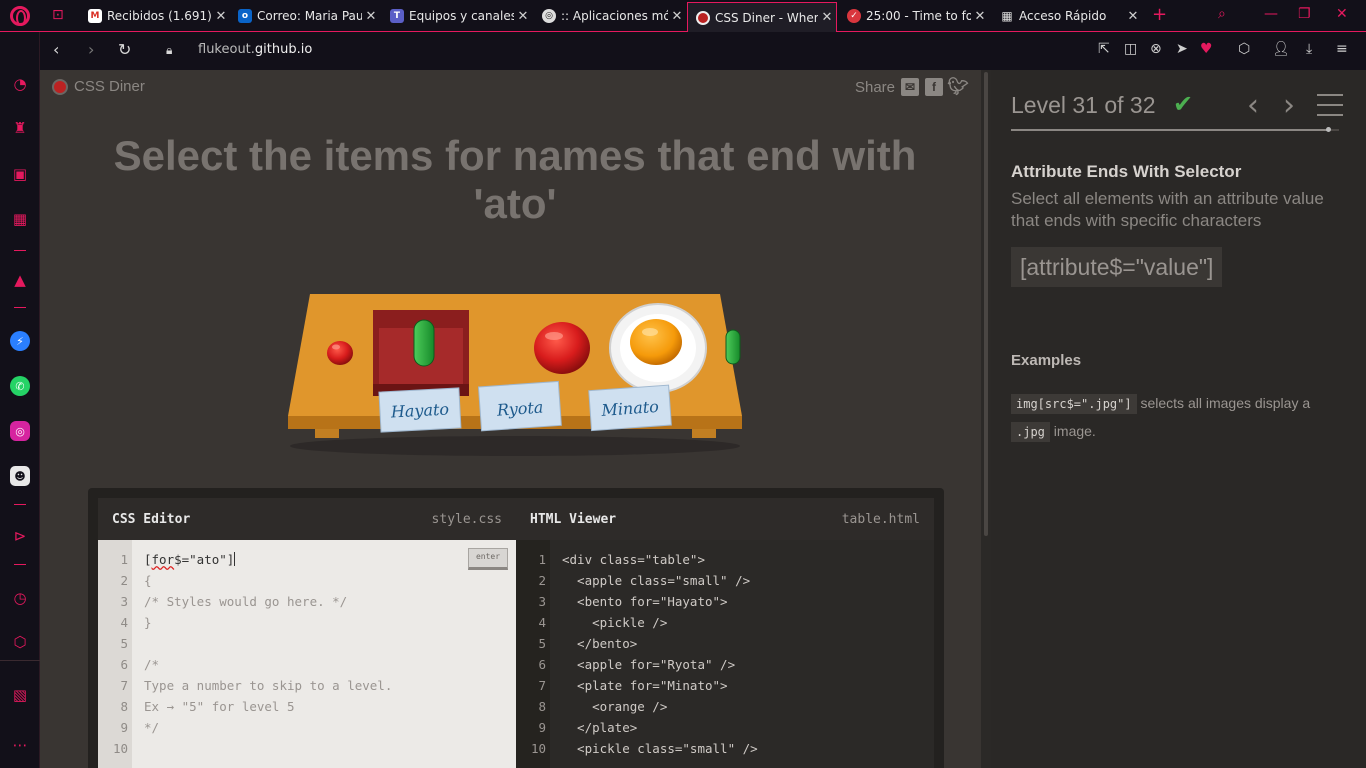 The height and width of the screenshot is (768, 1366). Describe the element at coordinates (725, 622) in the screenshot. I see `markup-line: 4 <pickle />` at that location.